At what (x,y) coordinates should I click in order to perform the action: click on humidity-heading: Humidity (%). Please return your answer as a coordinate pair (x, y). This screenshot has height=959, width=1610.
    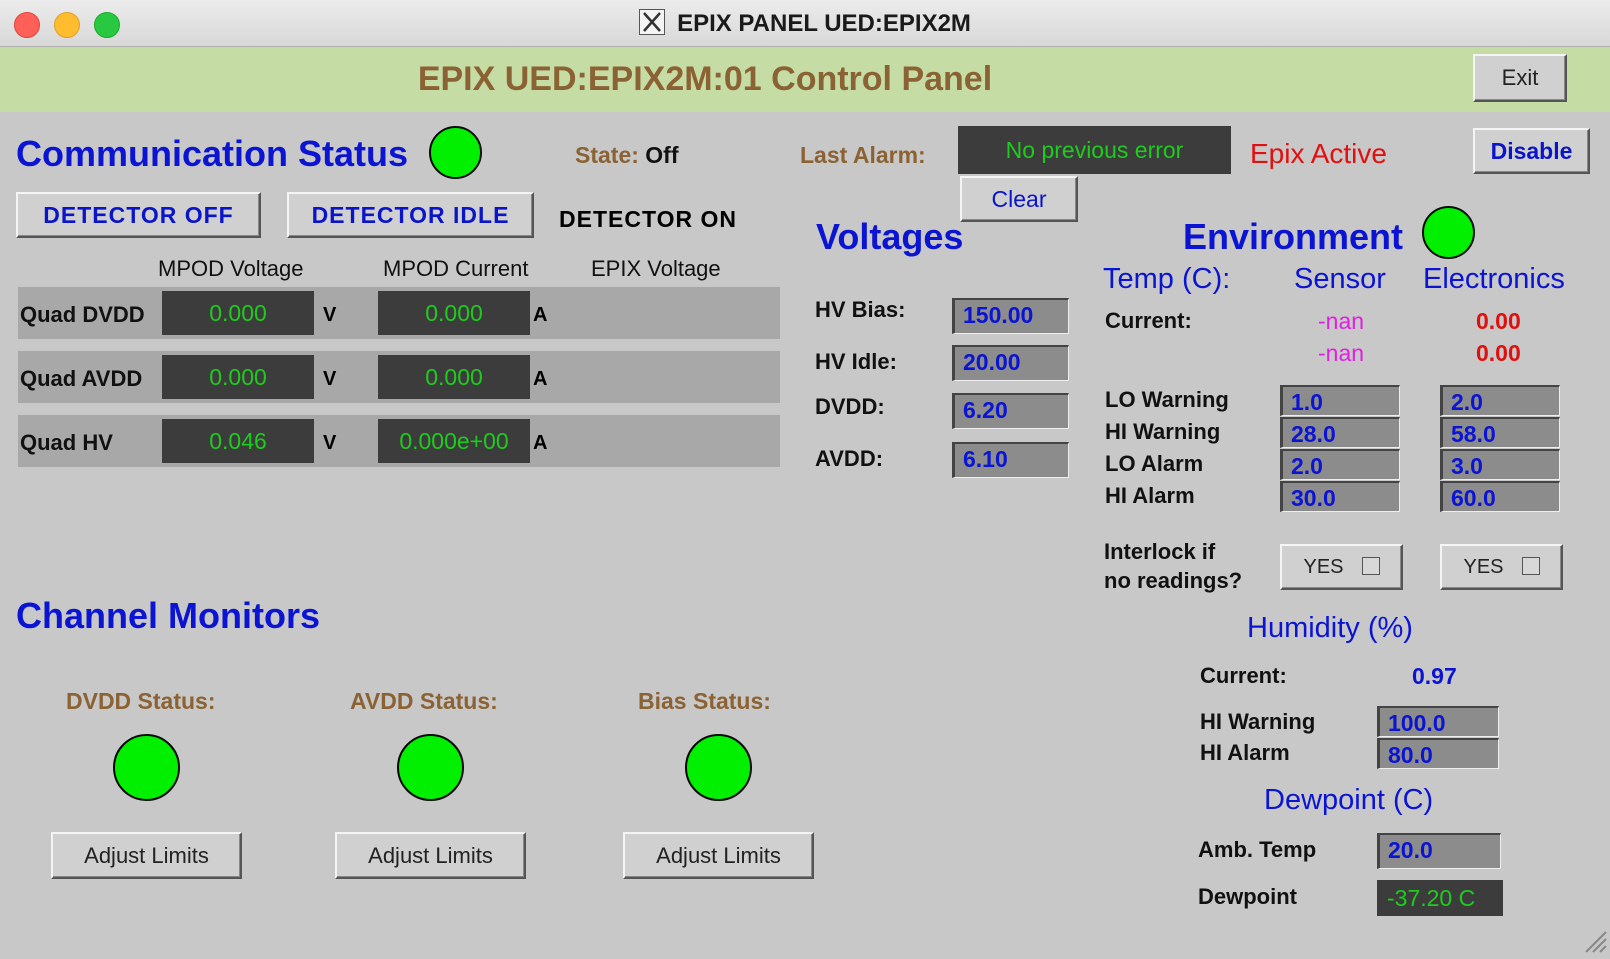
    Looking at the image, I should click on (1330, 628).